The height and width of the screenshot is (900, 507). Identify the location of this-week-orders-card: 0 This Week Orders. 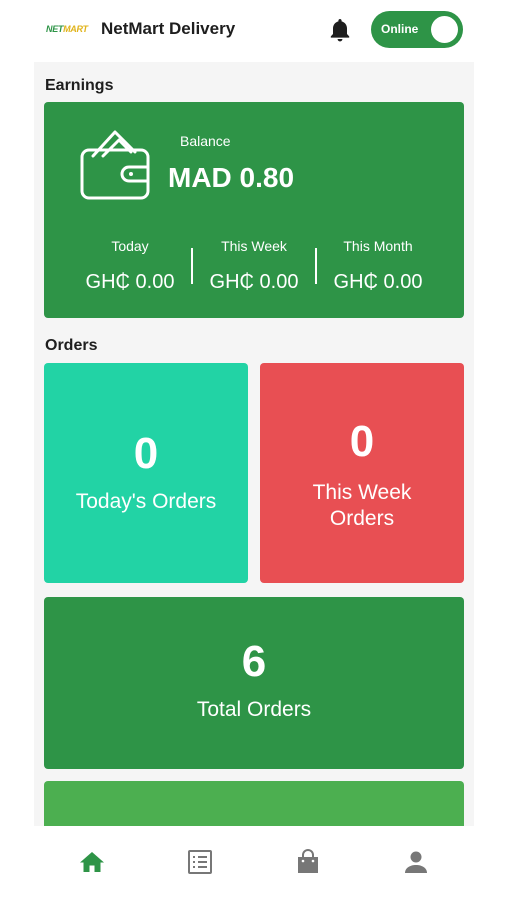
(362, 473).